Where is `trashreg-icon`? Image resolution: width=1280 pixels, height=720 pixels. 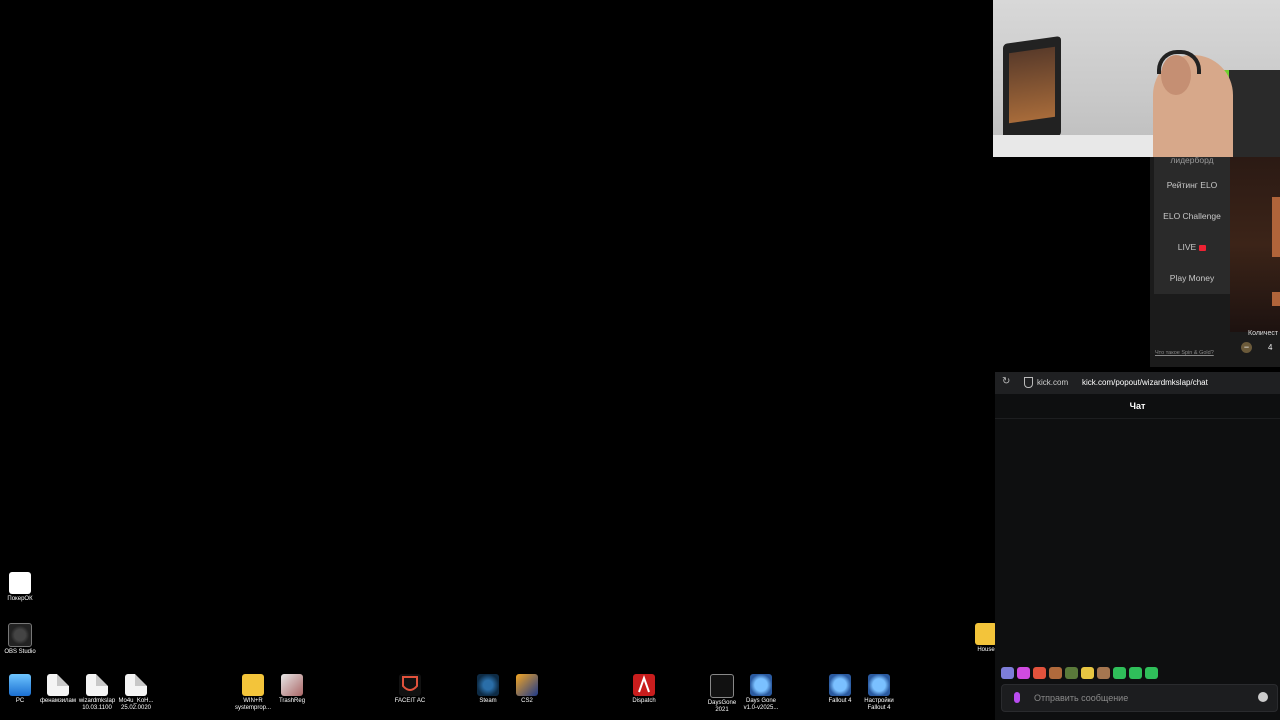 trashreg-icon is located at coordinates (292, 685).